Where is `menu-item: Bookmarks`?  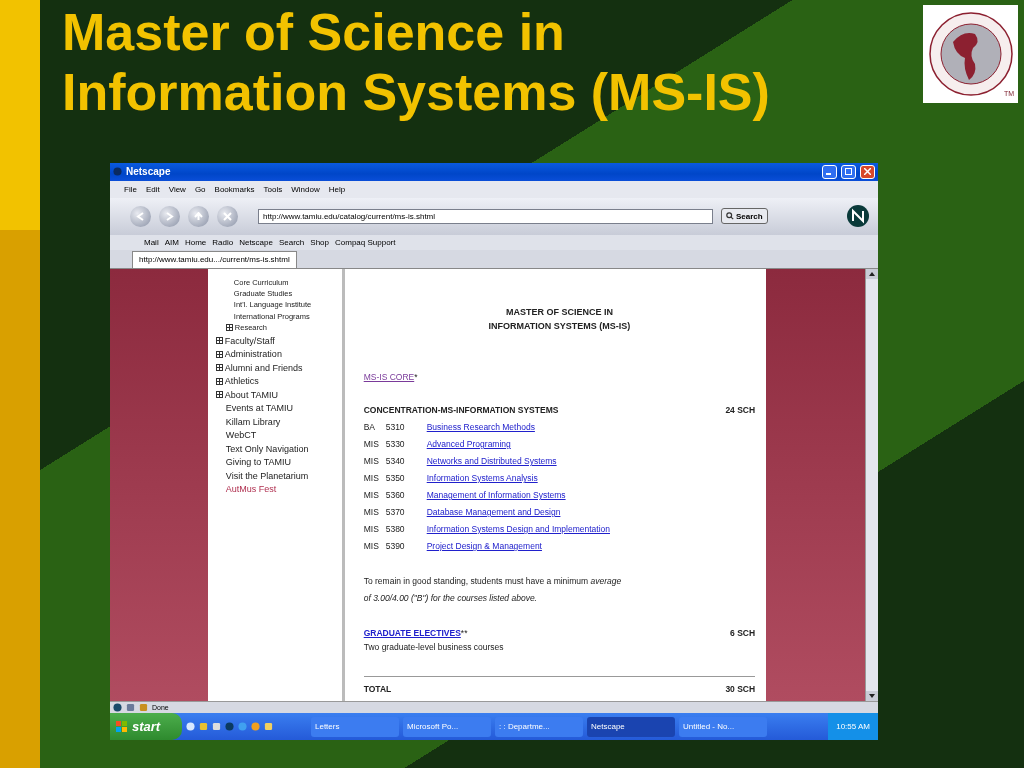 menu-item: Bookmarks is located at coordinates (234, 189).